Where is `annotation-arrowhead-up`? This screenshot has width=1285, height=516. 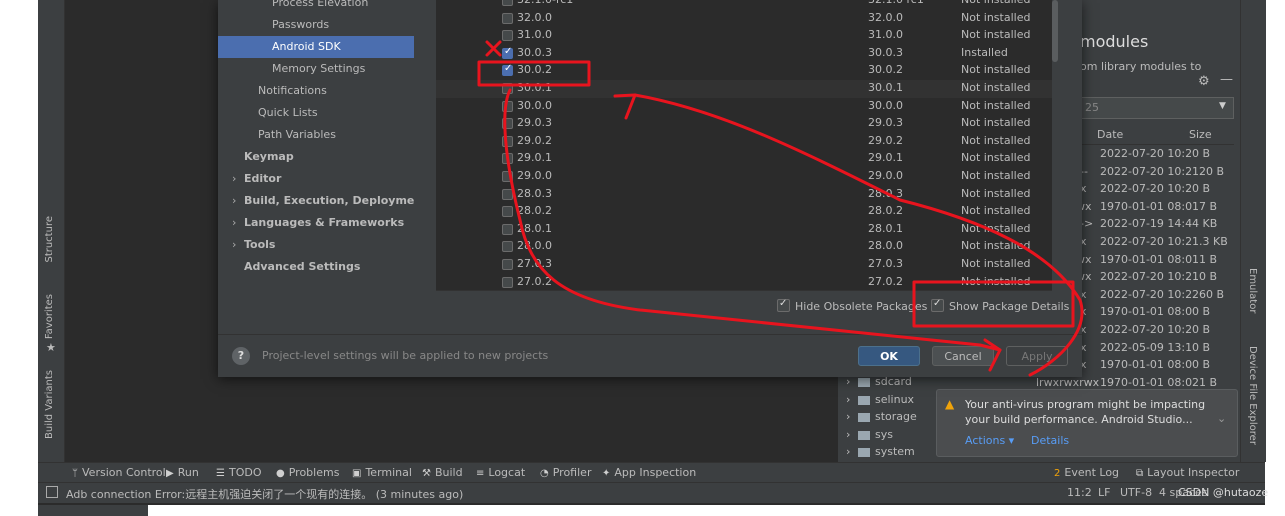
annotation-arrowhead-up is located at coordinates (625, 106).